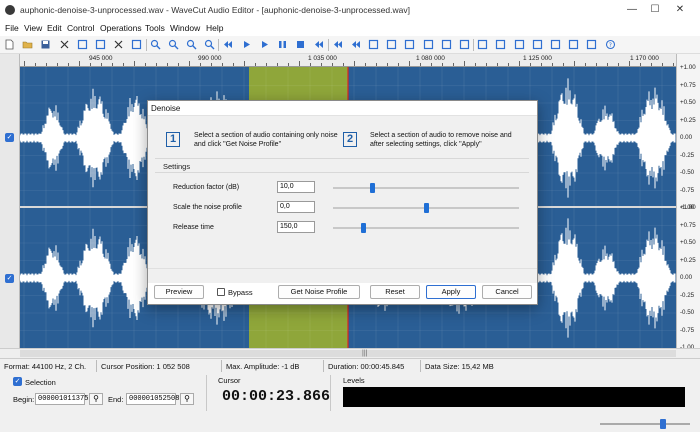 This screenshot has width=700, height=432. Describe the element at coordinates (337, 44) in the screenshot. I see `prev-icon` at that location.